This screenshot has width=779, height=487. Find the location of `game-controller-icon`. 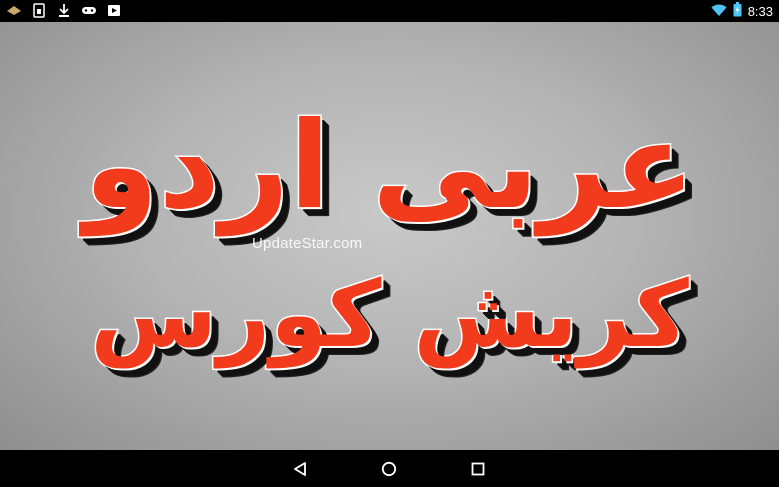

game-controller-icon is located at coordinates (89, 10).